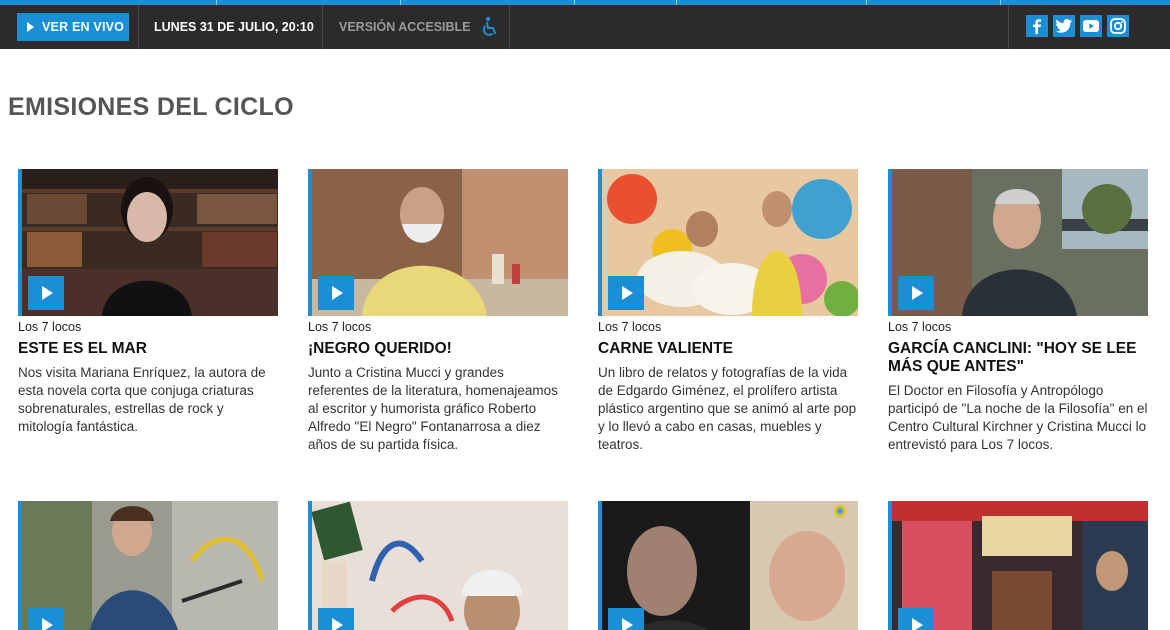 The height and width of the screenshot is (630, 1170). What do you see at coordinates (1064, 26) in the screenshot?
I see `twitter-icon` at bounding box center [1064, 26].